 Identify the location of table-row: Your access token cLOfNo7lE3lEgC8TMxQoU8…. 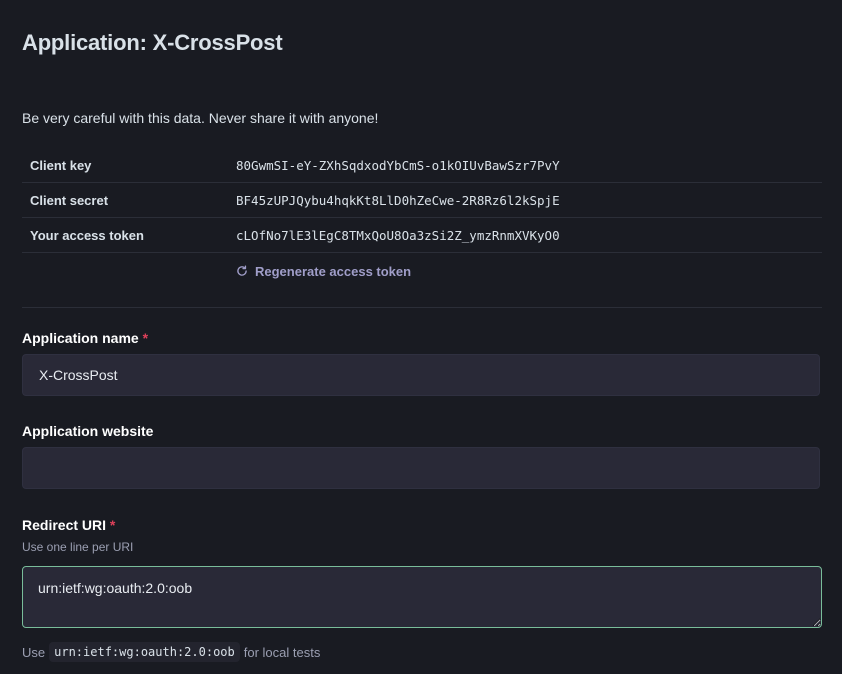
(422, 235).